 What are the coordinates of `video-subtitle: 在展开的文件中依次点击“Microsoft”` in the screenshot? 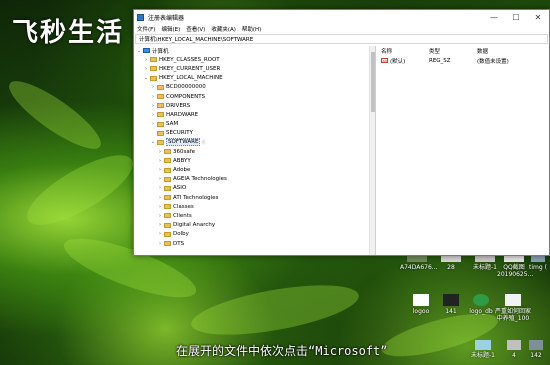 It's located at (282, 350).